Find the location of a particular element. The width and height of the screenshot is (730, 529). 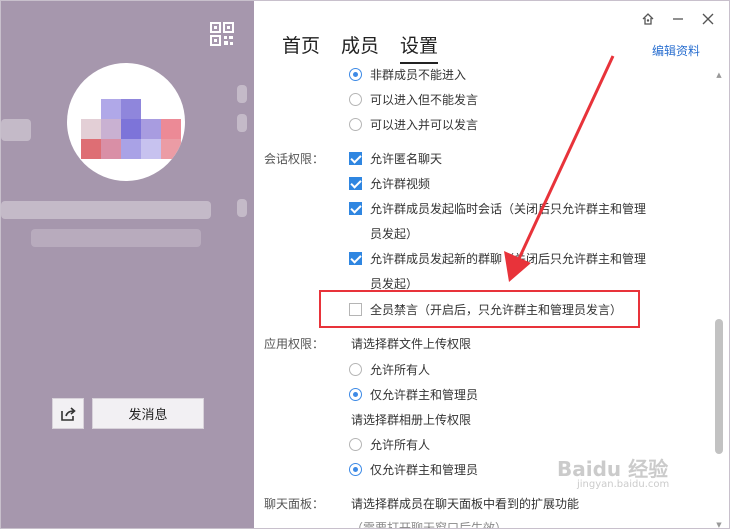

checkbox-item: 允许群成员发起临时会话（关闭后只允许群主和管理 is located at coordinates (497, 208).